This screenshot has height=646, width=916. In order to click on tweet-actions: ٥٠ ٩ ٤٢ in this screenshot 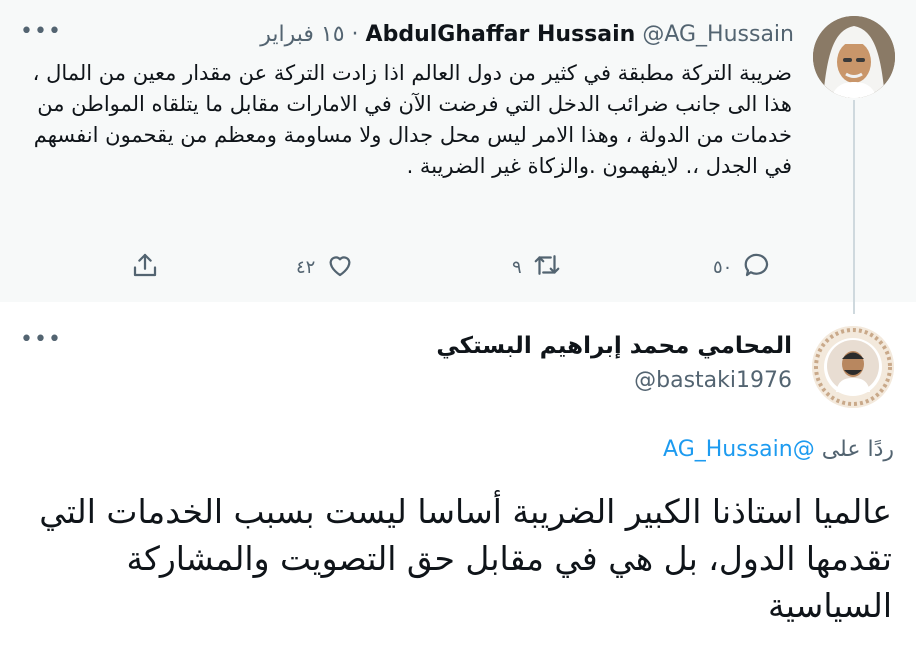, I will do `click(458, 266)`.